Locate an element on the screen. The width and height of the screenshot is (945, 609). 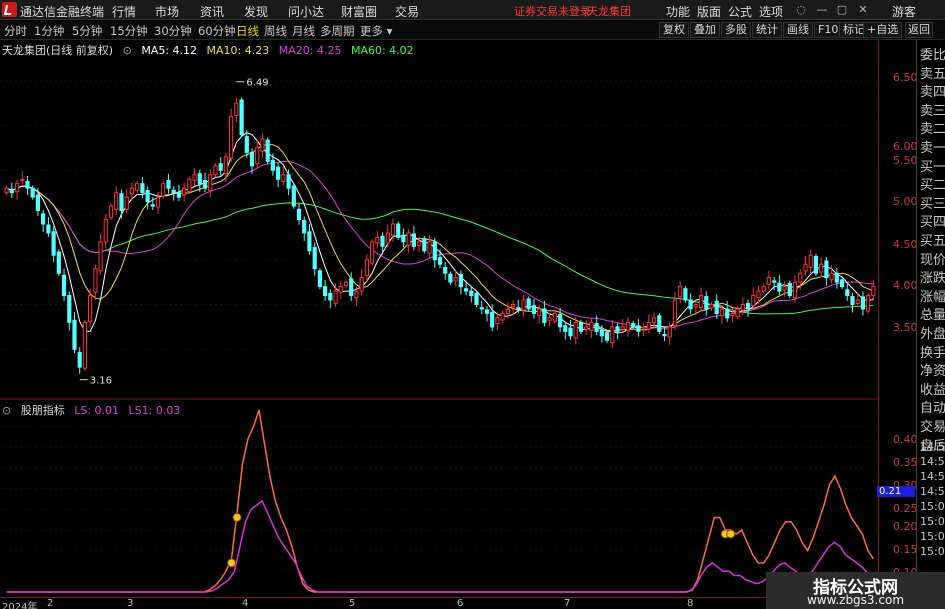
tool-back: 返回 is located at coordinates (919, 30).